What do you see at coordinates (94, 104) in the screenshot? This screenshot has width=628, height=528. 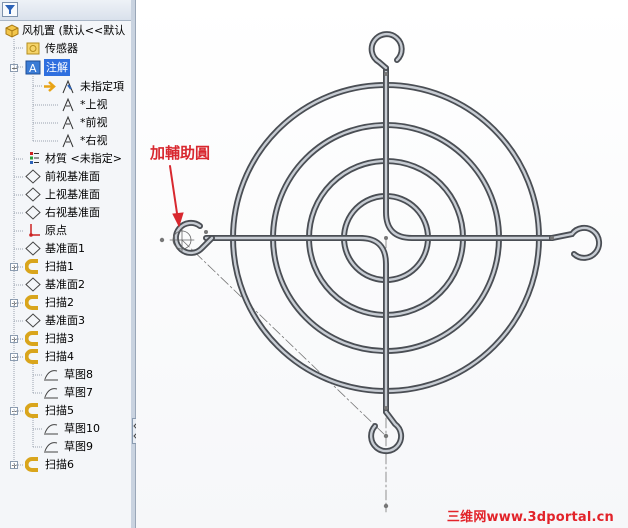 I see `tree-item-label: *上视` at bounding box center [94, 104].